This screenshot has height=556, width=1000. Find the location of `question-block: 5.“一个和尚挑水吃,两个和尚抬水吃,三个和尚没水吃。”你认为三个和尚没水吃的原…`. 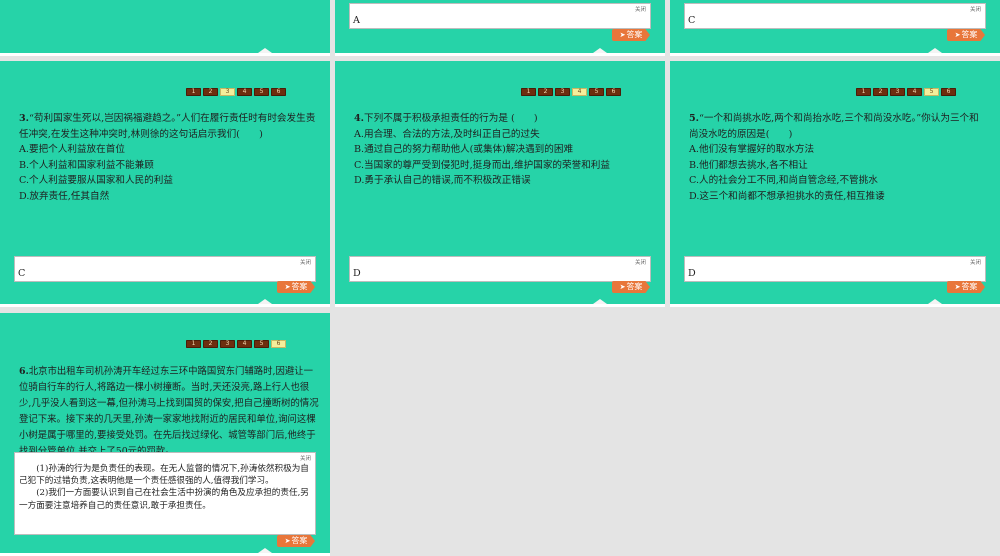

question-block: 5.“一个和尚挑水吃,两个和尚抬水吃,三个和尚没水吃。”你认为三个和尚没水吃的原… is located at coordinates (838, 157).